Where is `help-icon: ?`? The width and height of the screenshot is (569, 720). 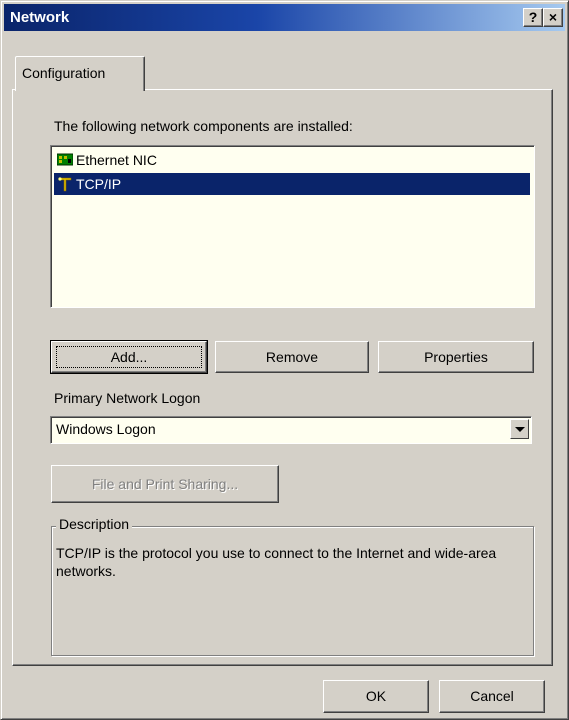 help-icon: ? is located at coordinates (533, 17).